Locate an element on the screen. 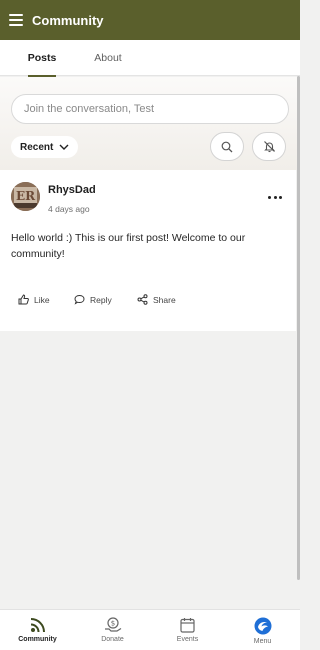 Image resolution: width=320 pixels, height=650 pixels. reply-label: Reply is located at coordinates (101, 299).